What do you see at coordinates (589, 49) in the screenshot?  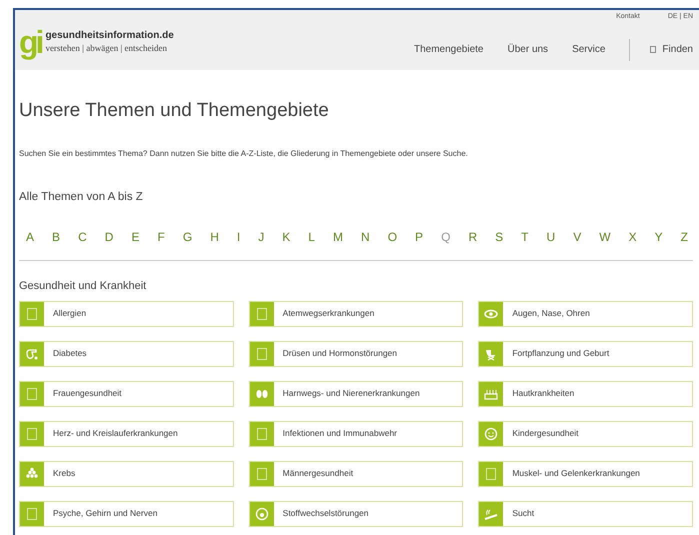 I see `nav-link: Service` at bounding box center [589, 49].